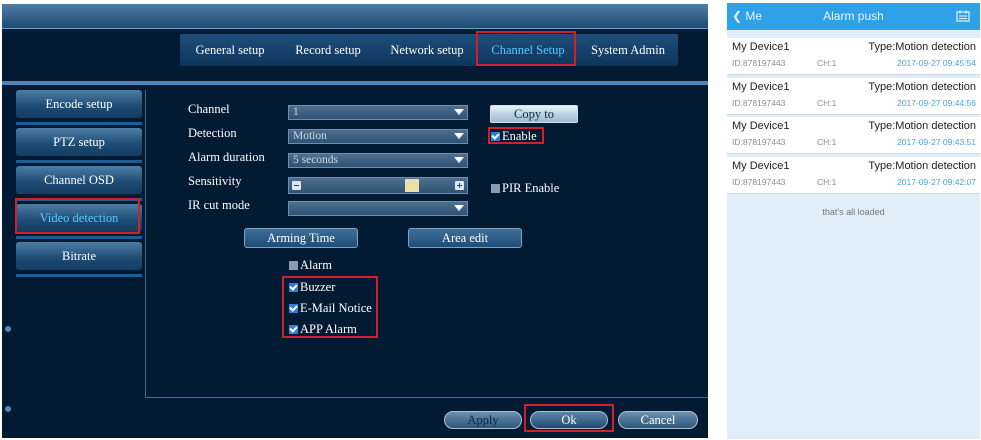 This screenshot has width=981, height=440. I want to click on tab-network-setup: Network setup, so click(427, 50).